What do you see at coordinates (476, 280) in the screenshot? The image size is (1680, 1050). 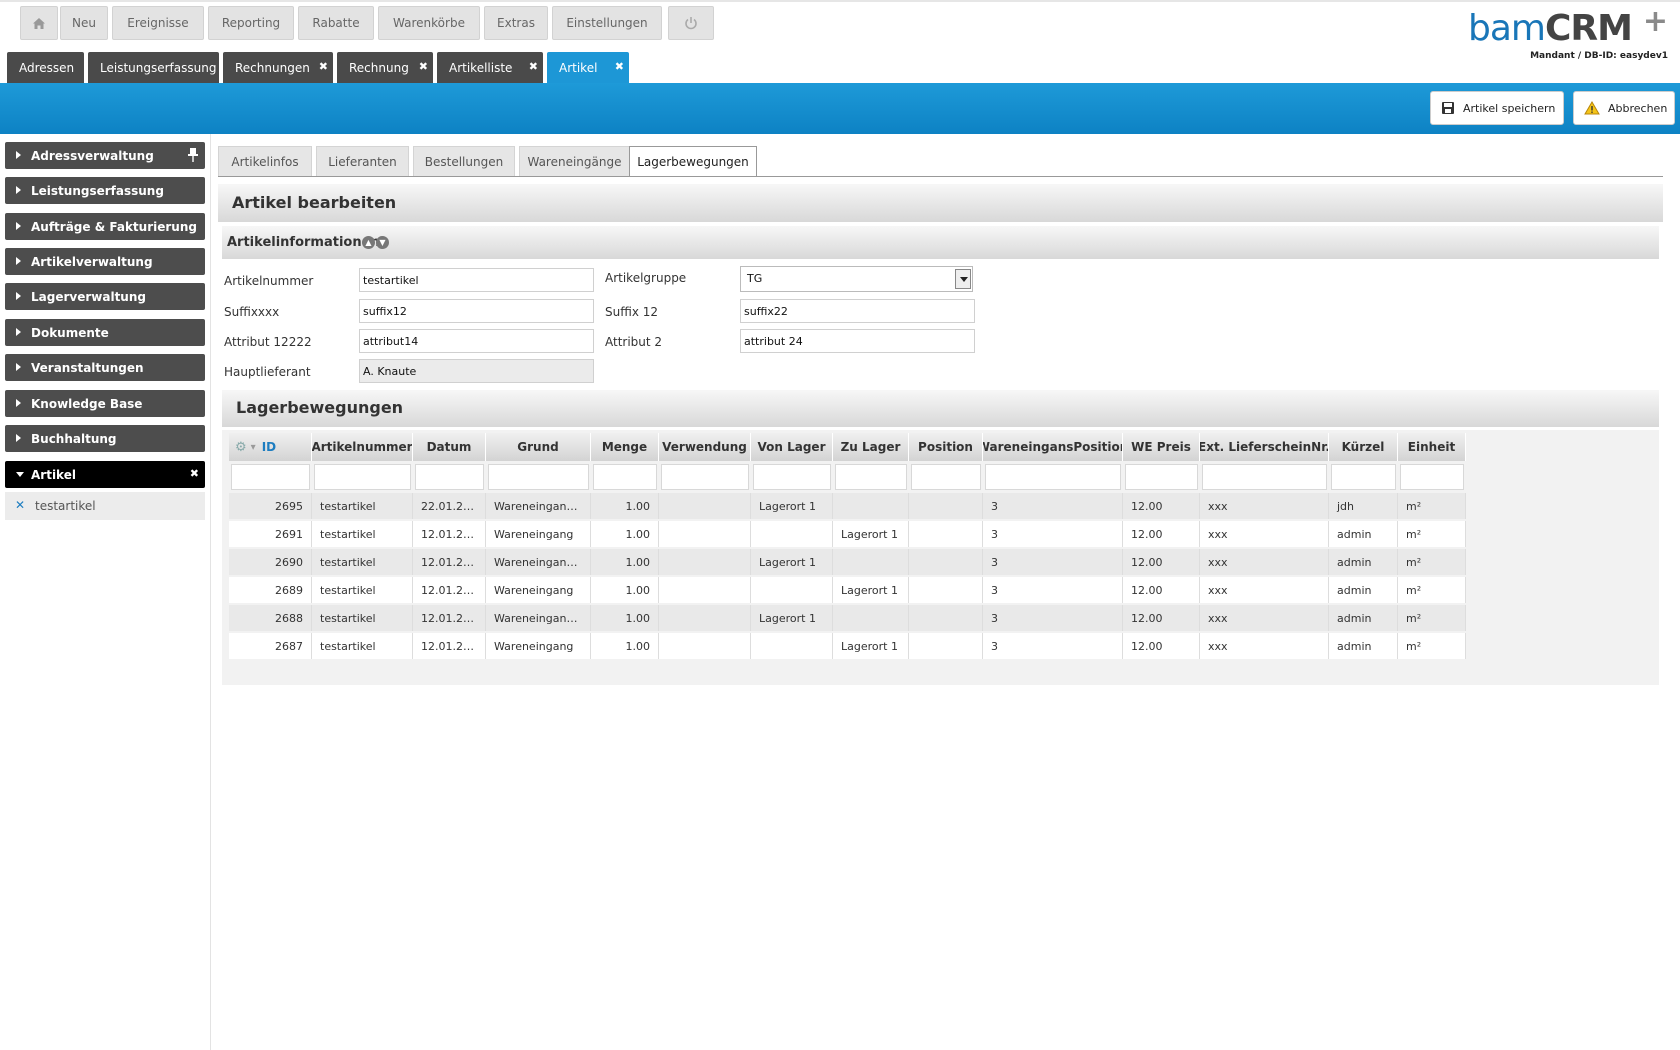 I see `artikelnummer-field` at bounding box center [476, 280].